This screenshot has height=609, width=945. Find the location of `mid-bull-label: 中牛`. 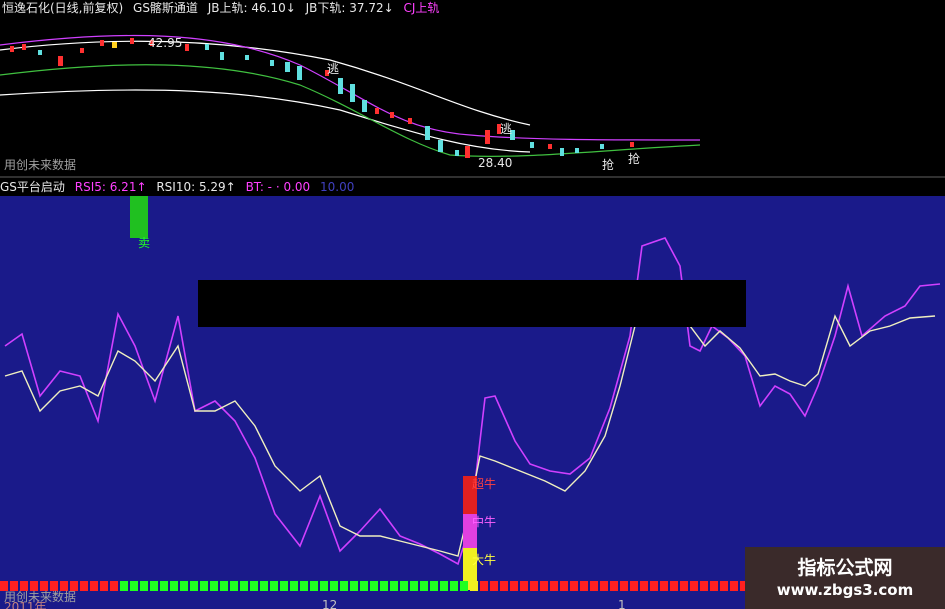

mid-bull-label: 中牛 is located at coordinates (484, 522).